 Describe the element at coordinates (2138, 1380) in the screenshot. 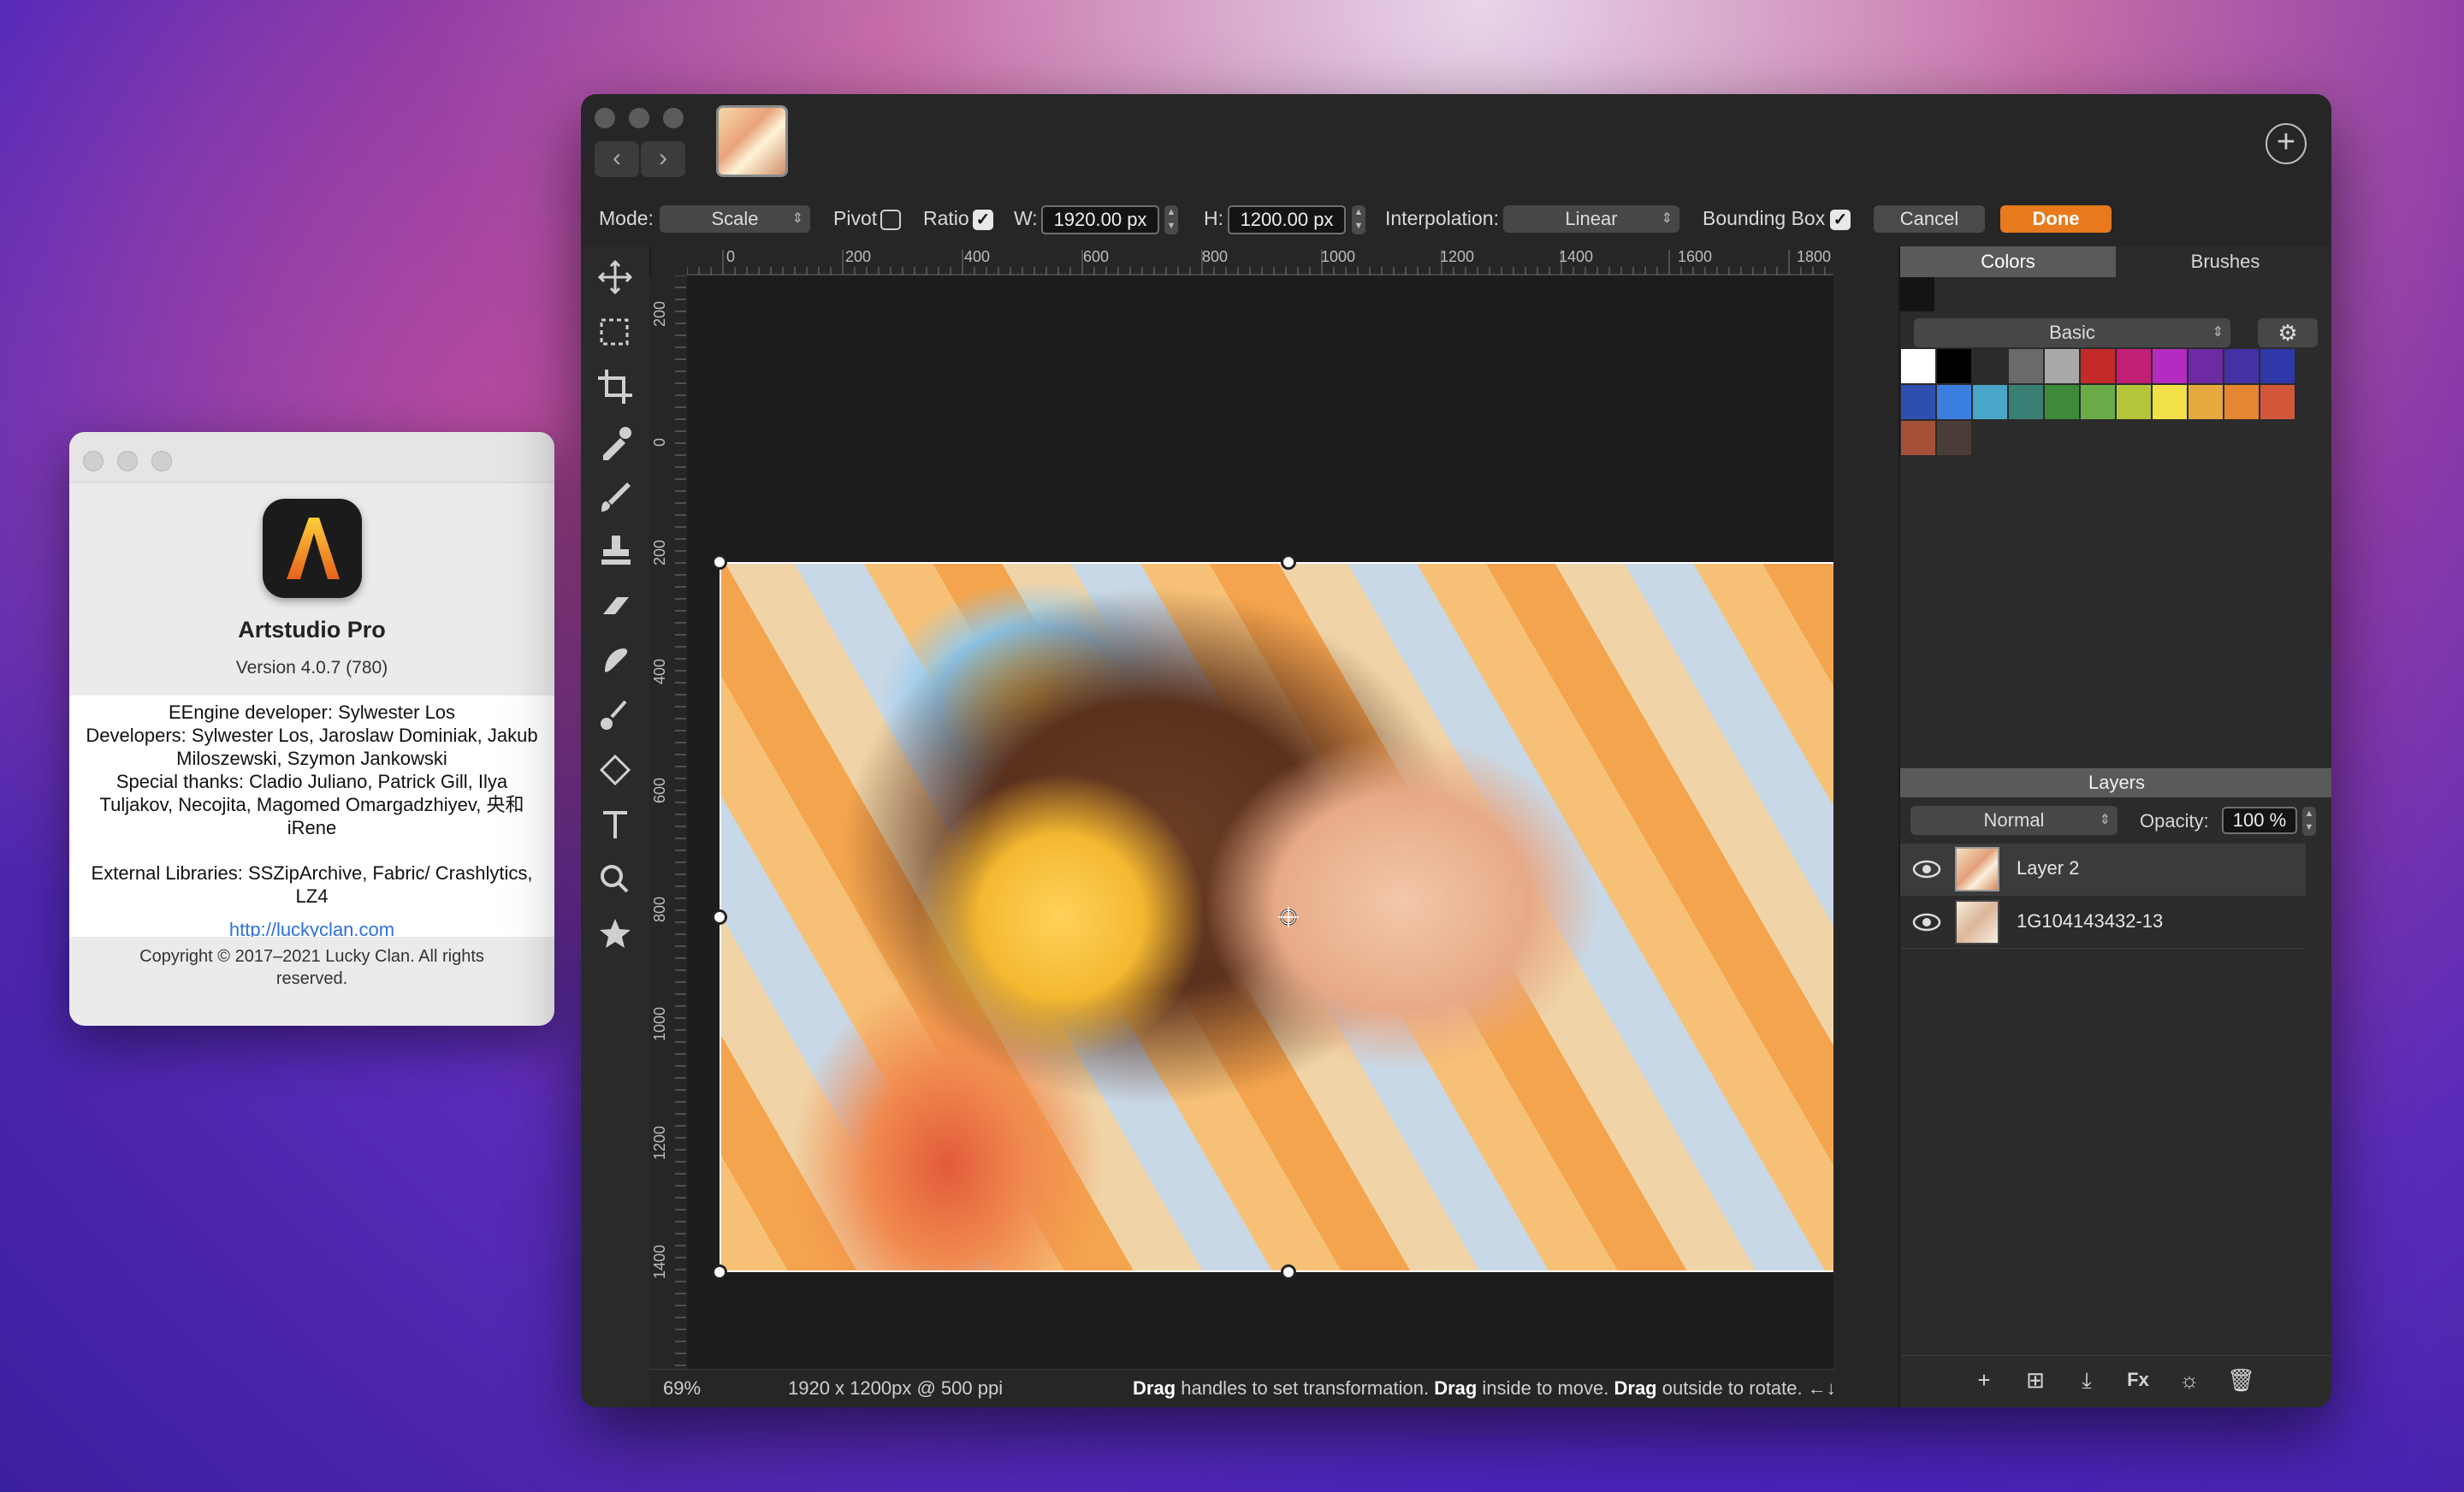

I see `fx-icon: Fx` at that location.